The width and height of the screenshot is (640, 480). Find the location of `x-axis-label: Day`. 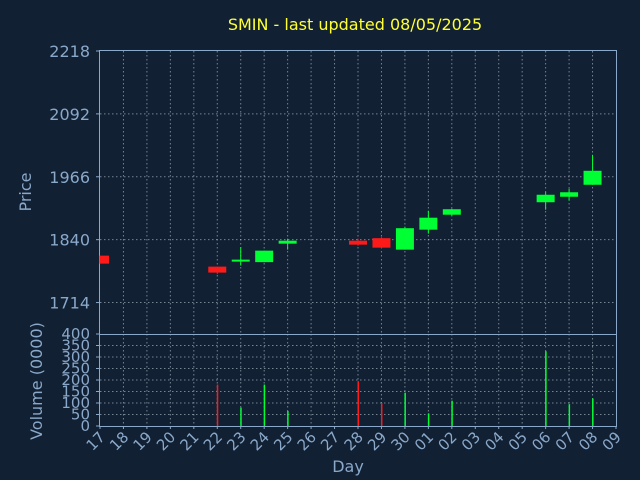

x-axis-label: Day is located at coordinates (348, 466).